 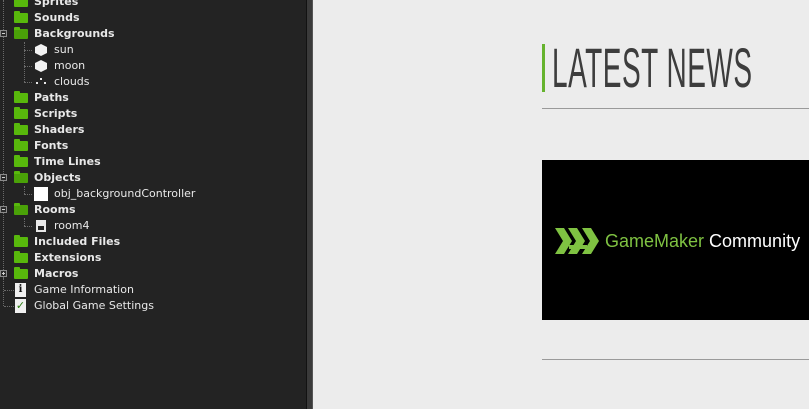 What do you see at coordinates (77, 241) in the screenshot?
I see `tree-item-label: Included Files` at bounding box center [77, 241].